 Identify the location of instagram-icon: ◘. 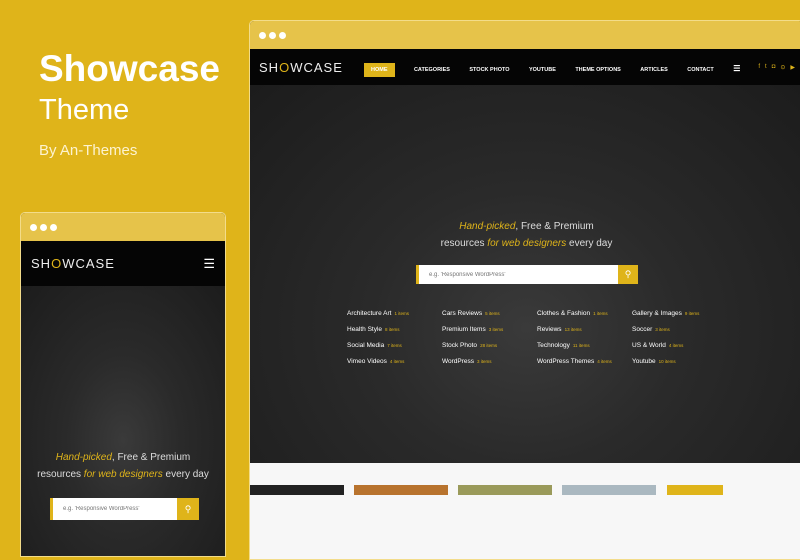
(774, 67).